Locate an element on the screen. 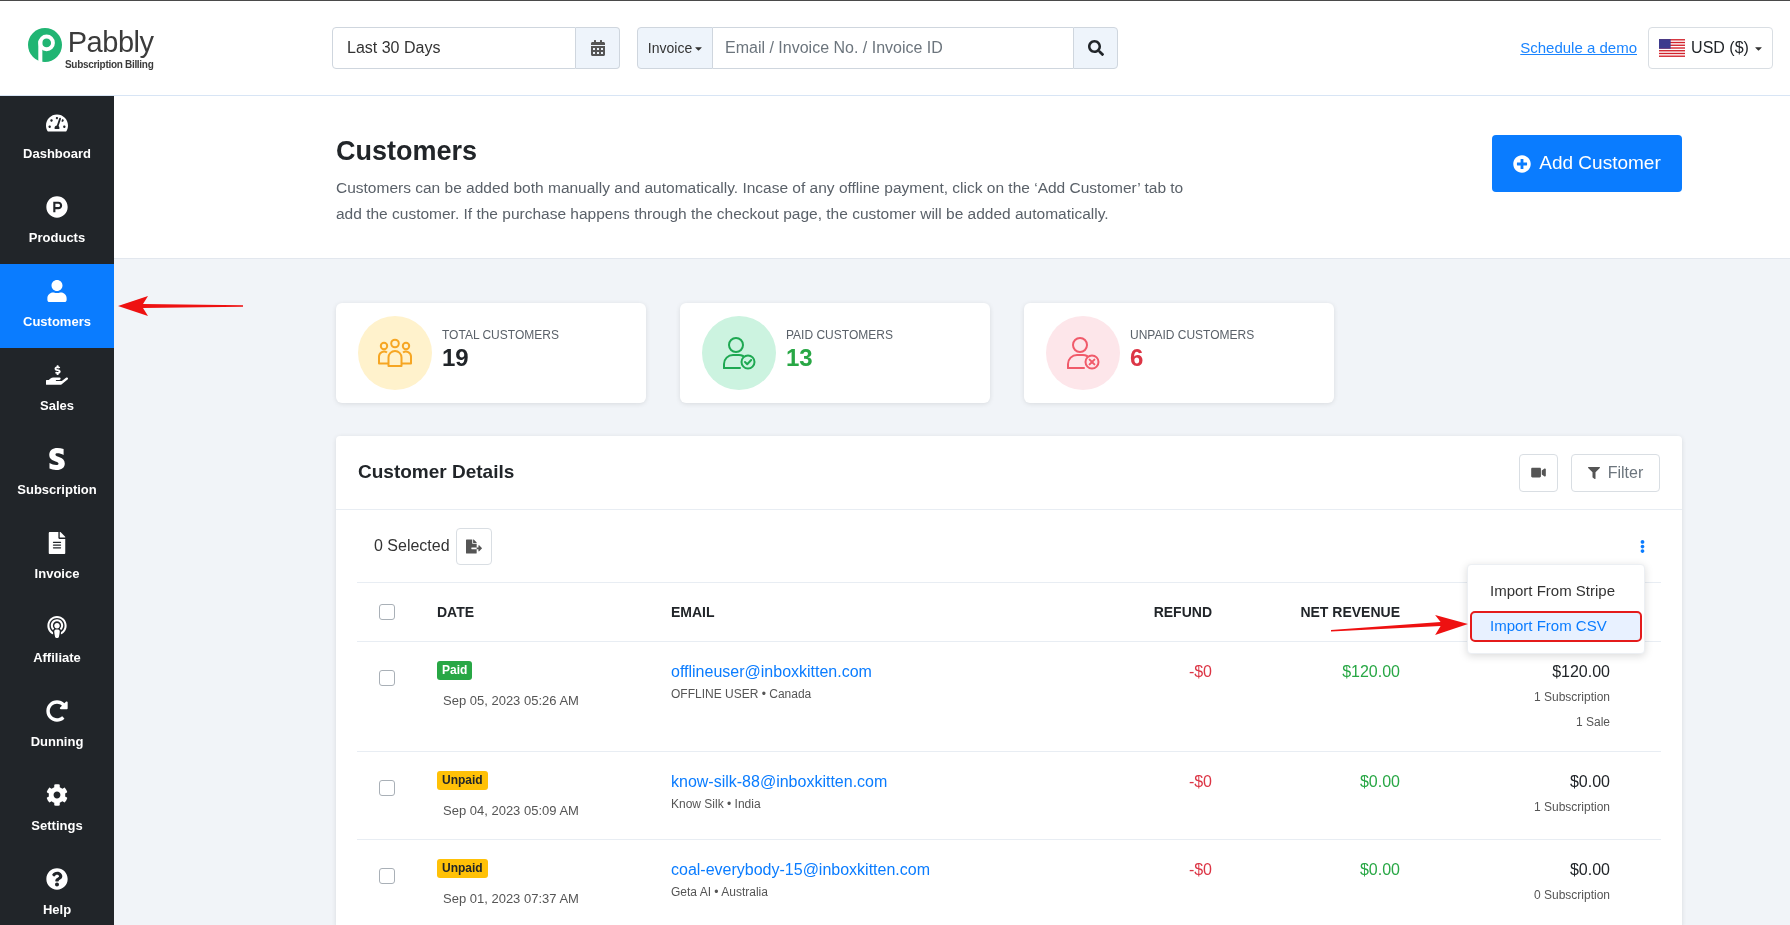 The image size is (1790, 925). schedule-demo-link: Schedule a demo is located at coordinates (1578, 48).